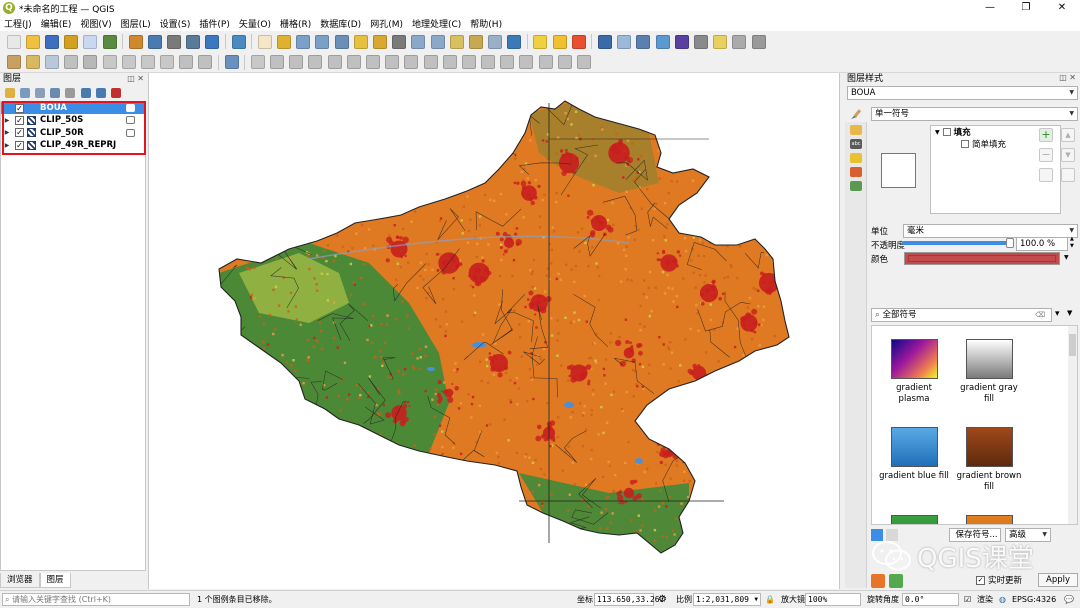 This screenshot has height=608, width=1080. Describe the element at coordinates (856, 158) in the screenshot. I see `3d-view-tab-icon` at that location.